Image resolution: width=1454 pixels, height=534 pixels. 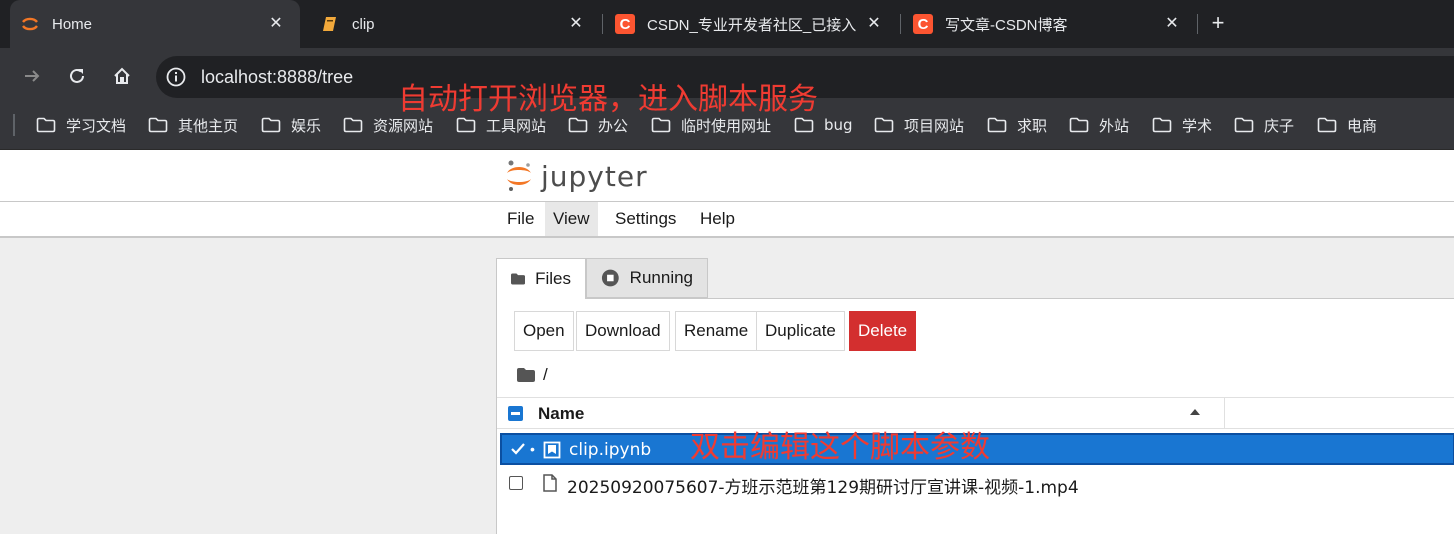 I want to click on bookmark-label: 庆子, so click(x=1279, y=125).